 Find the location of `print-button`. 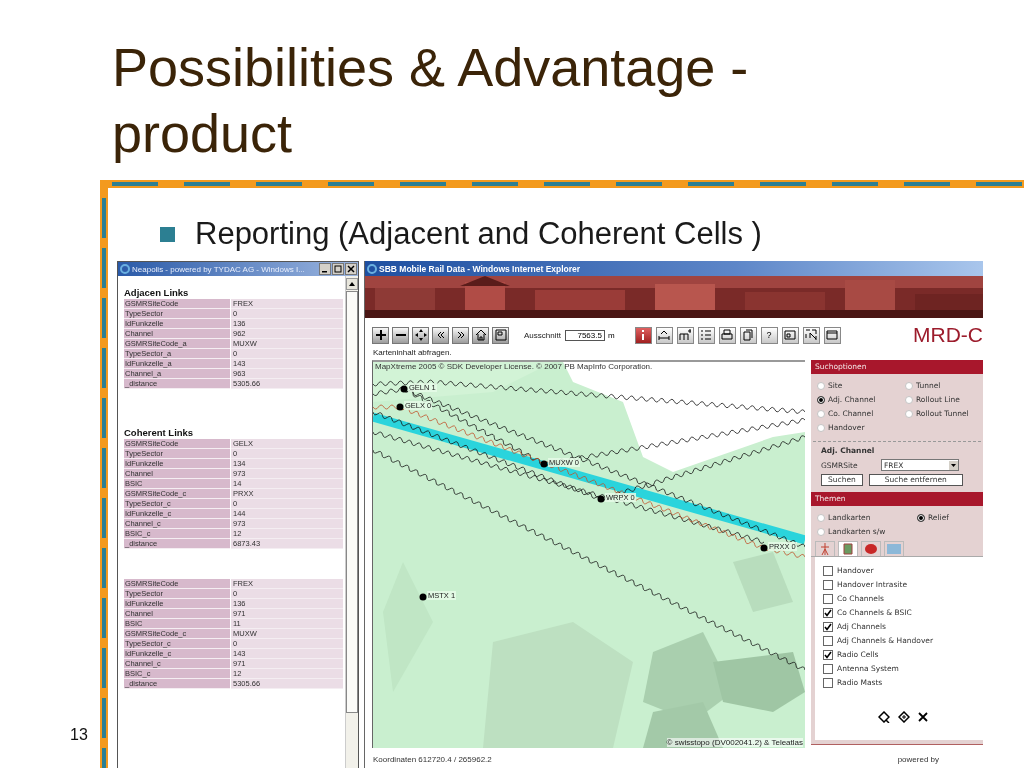

print-button is located at coordinates (727, 335).